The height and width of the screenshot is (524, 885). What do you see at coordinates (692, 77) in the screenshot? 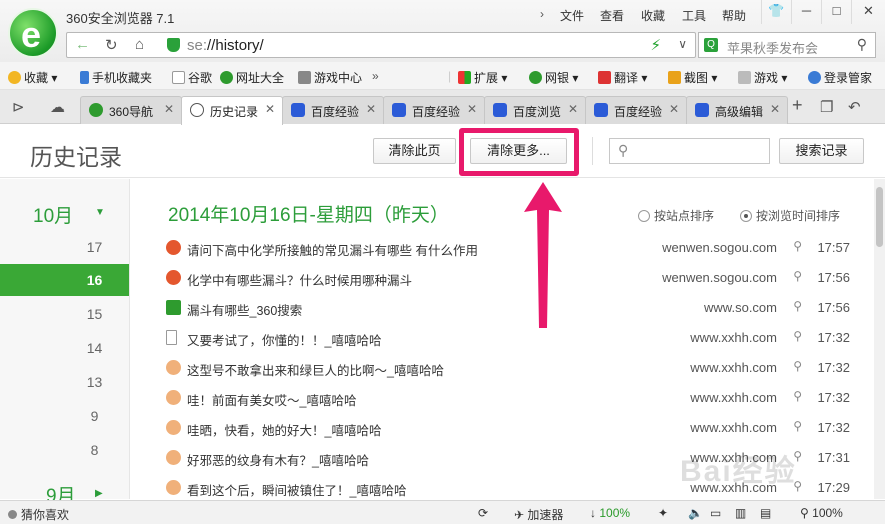
I see `screenshot-button: 截图 ▾` at bounding box center [692, 77].